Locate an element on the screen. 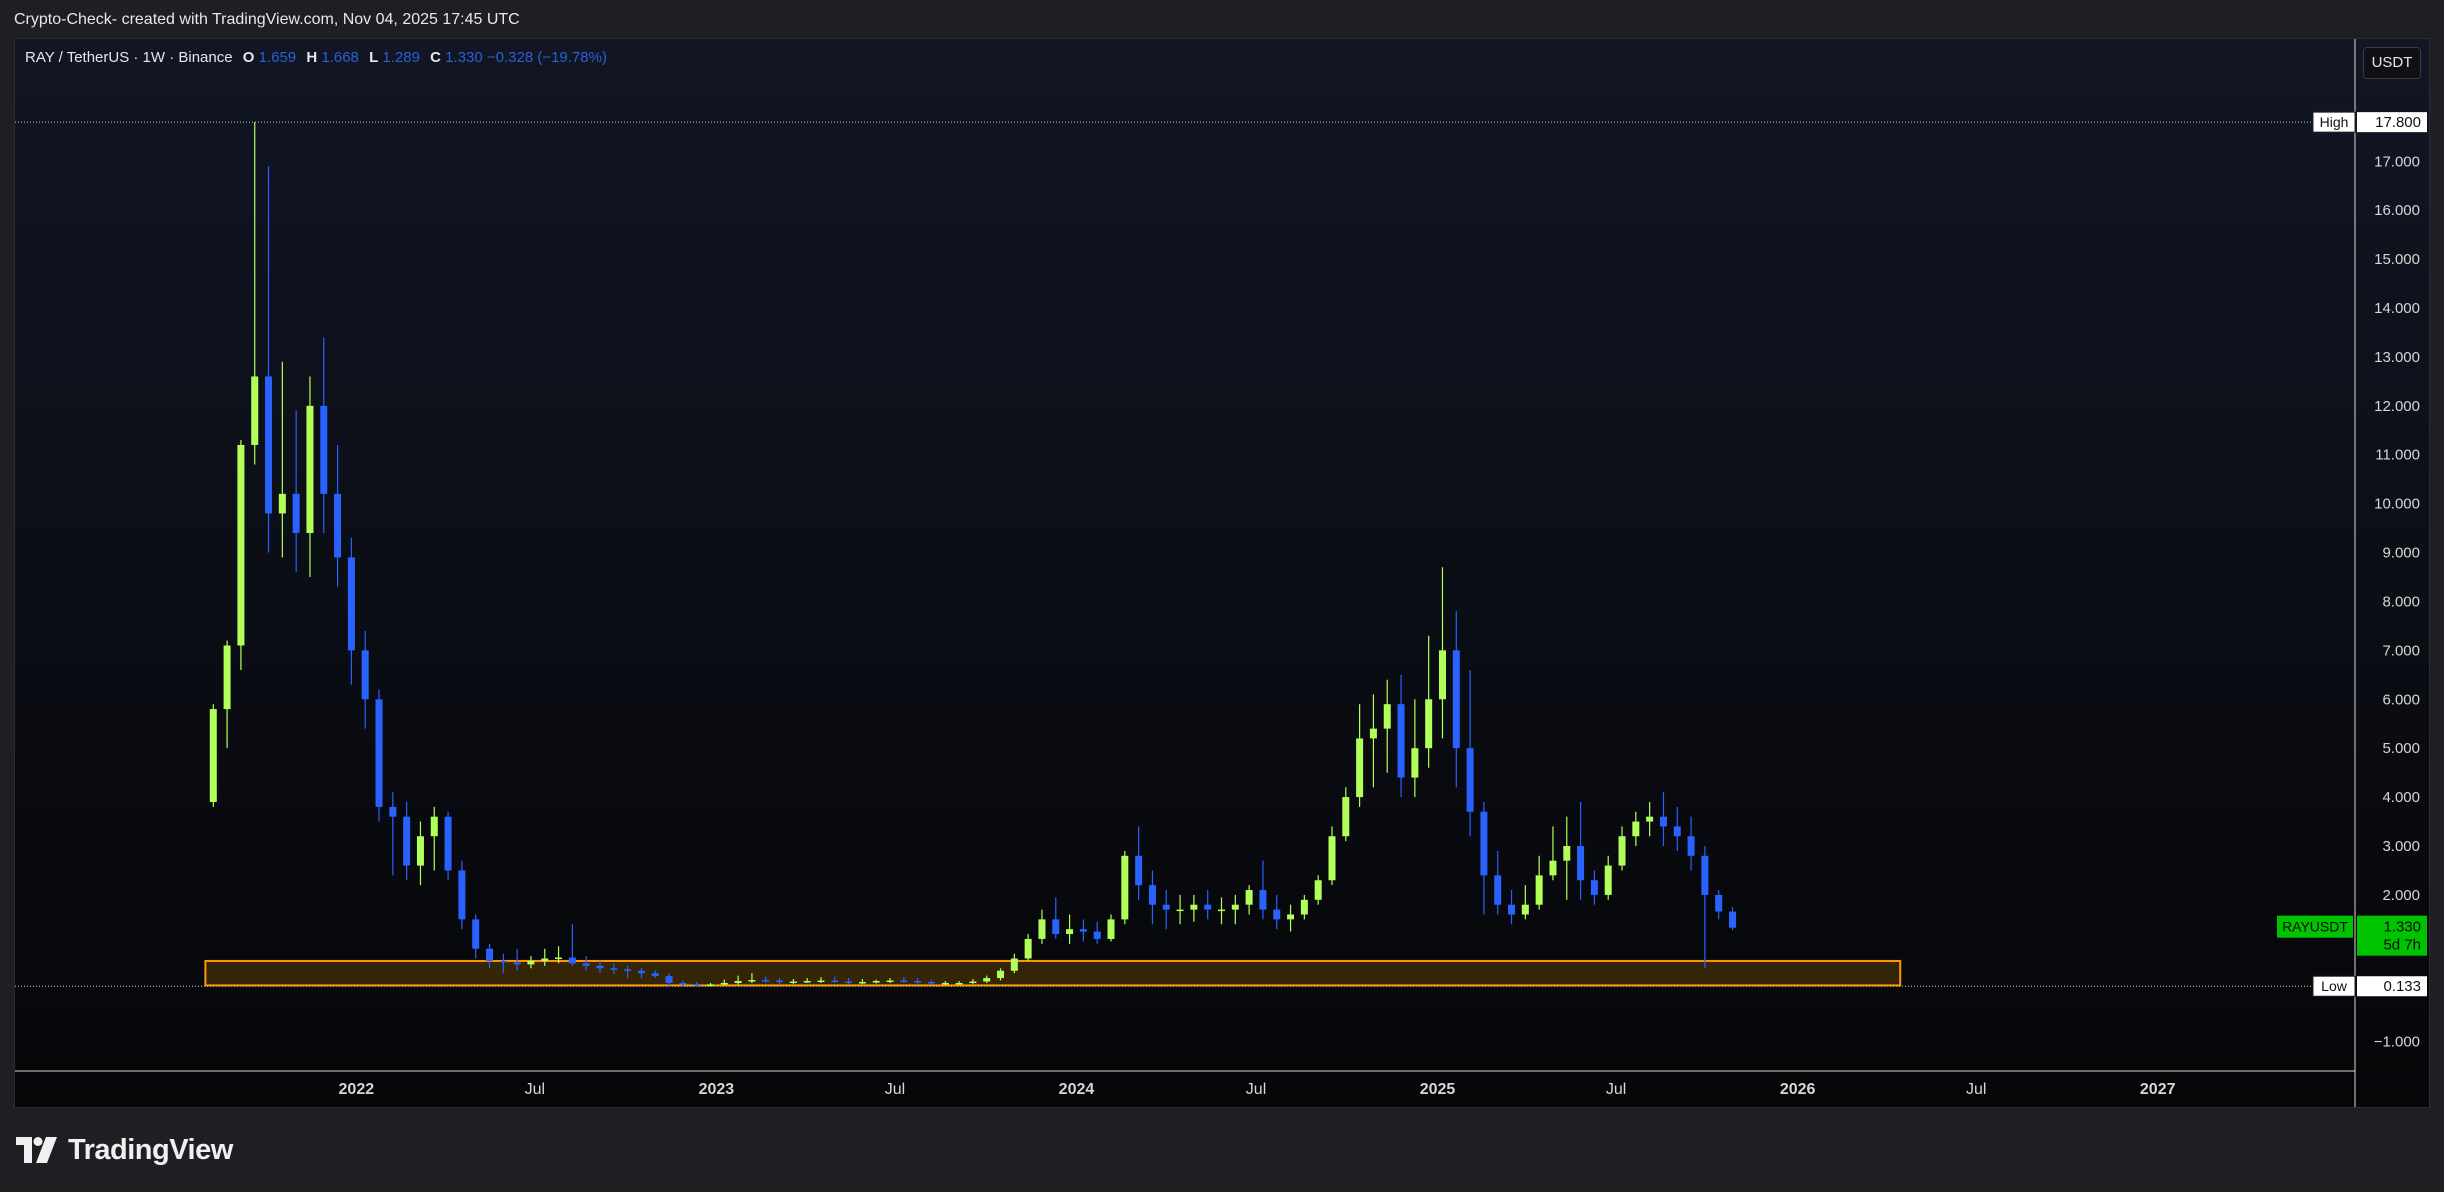 This screenshot has height=1192, width=2444. y-tick-label: 6.000 is located at coordinates (2401, 699).